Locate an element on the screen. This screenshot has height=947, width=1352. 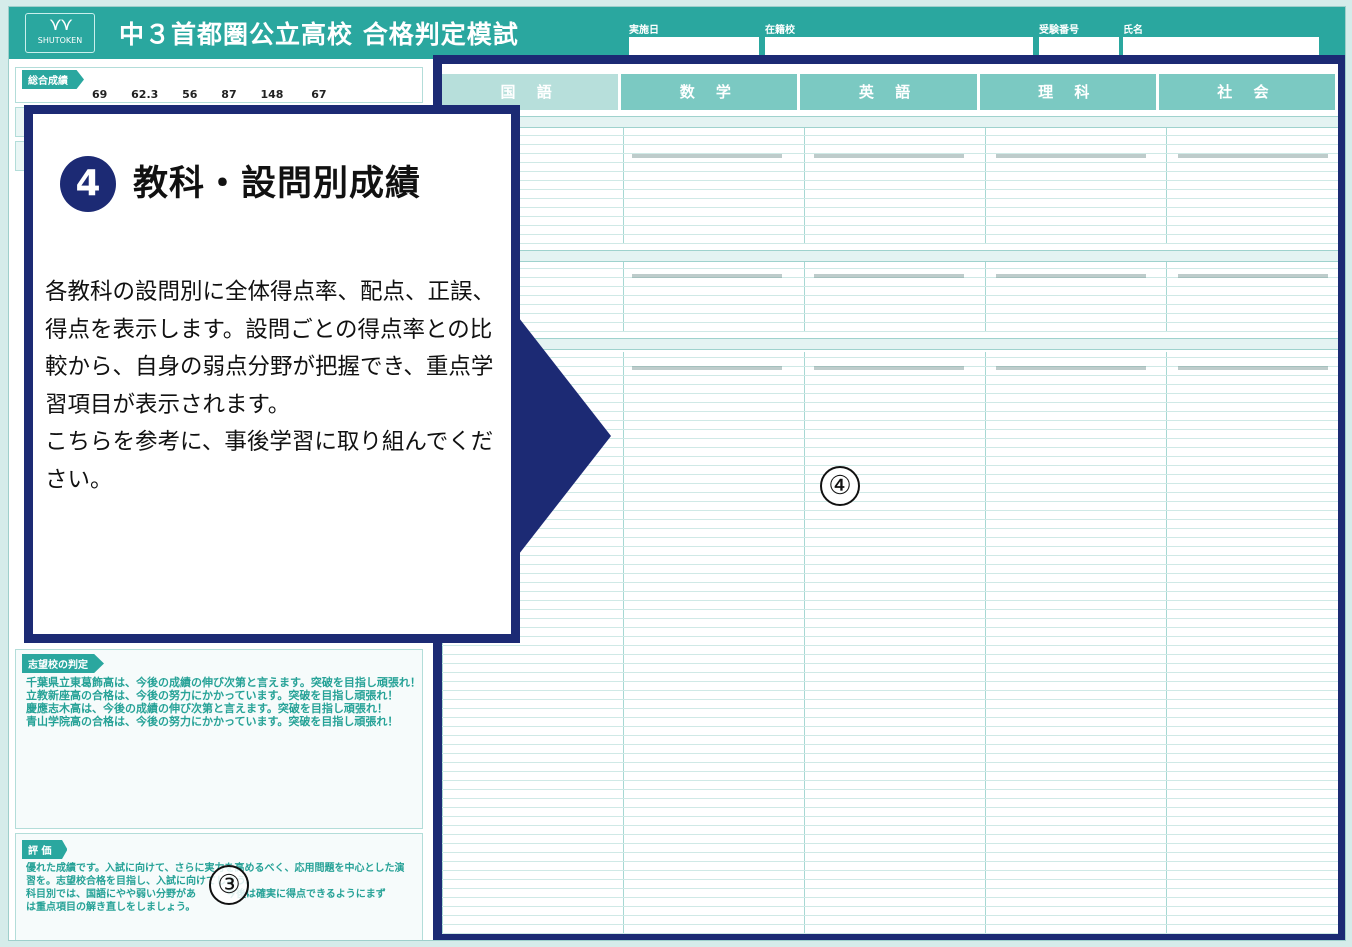
callout-heading: 教科・設問別成績 is located at coordinates (277, 184).